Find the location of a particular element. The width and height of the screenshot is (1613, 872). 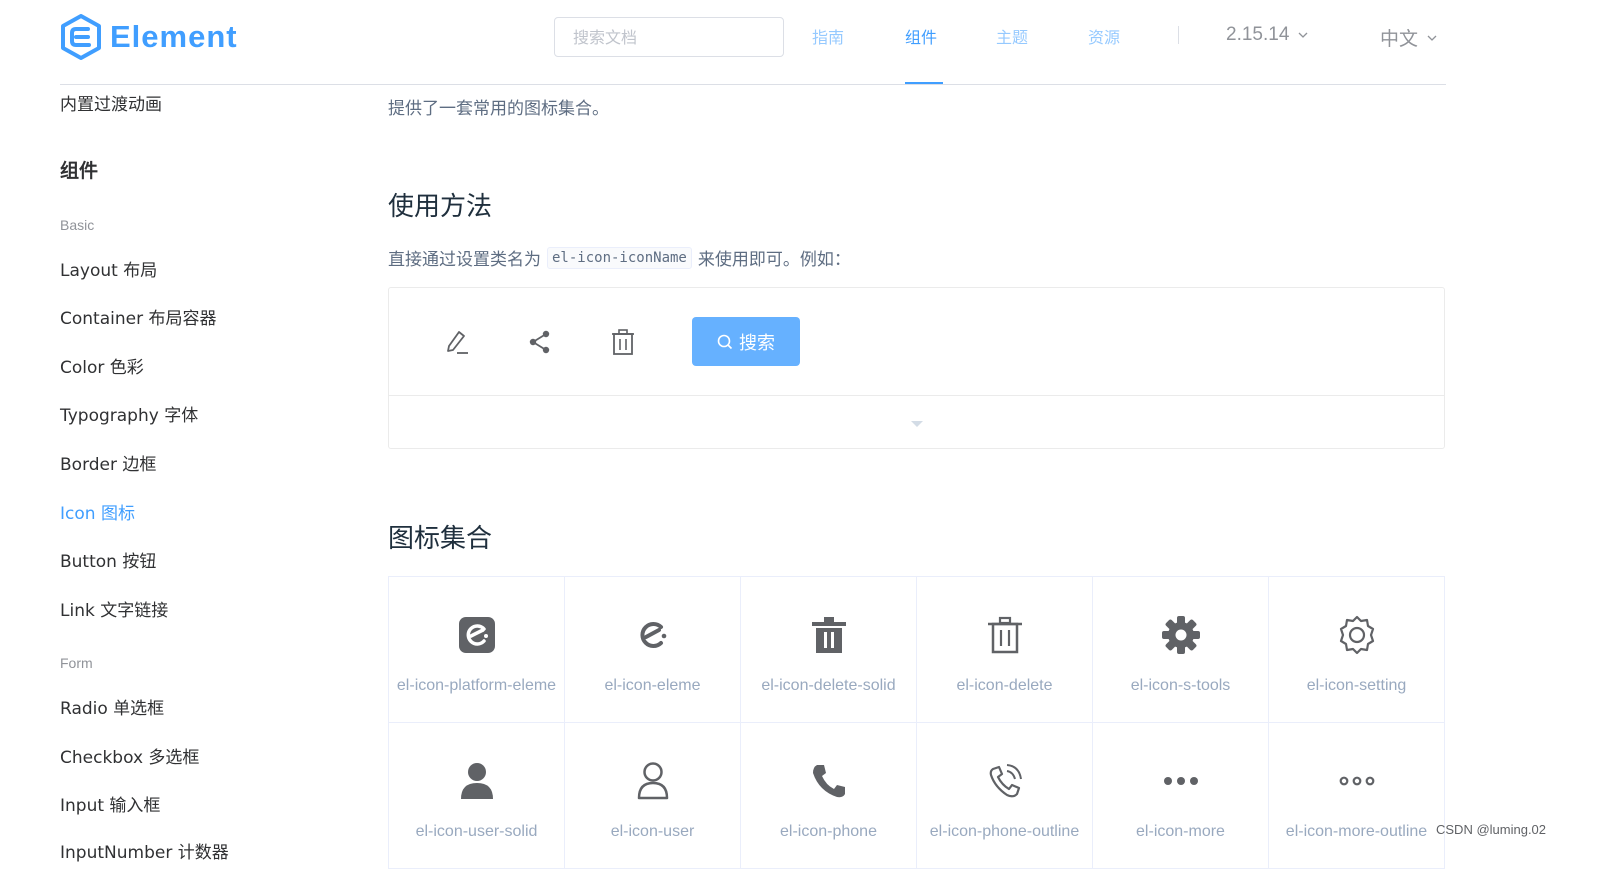

search-icon is located at coordinates (725, 341).